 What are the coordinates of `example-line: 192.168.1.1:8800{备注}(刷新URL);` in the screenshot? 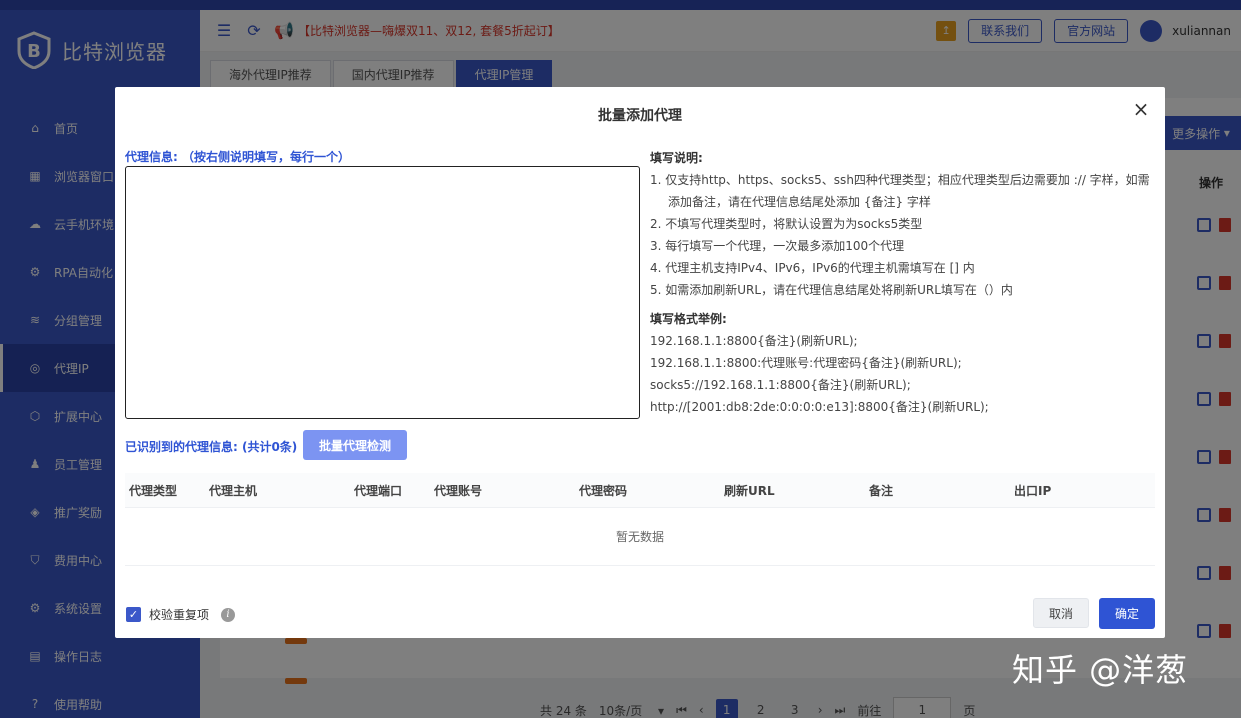 It's located at (754, 341).